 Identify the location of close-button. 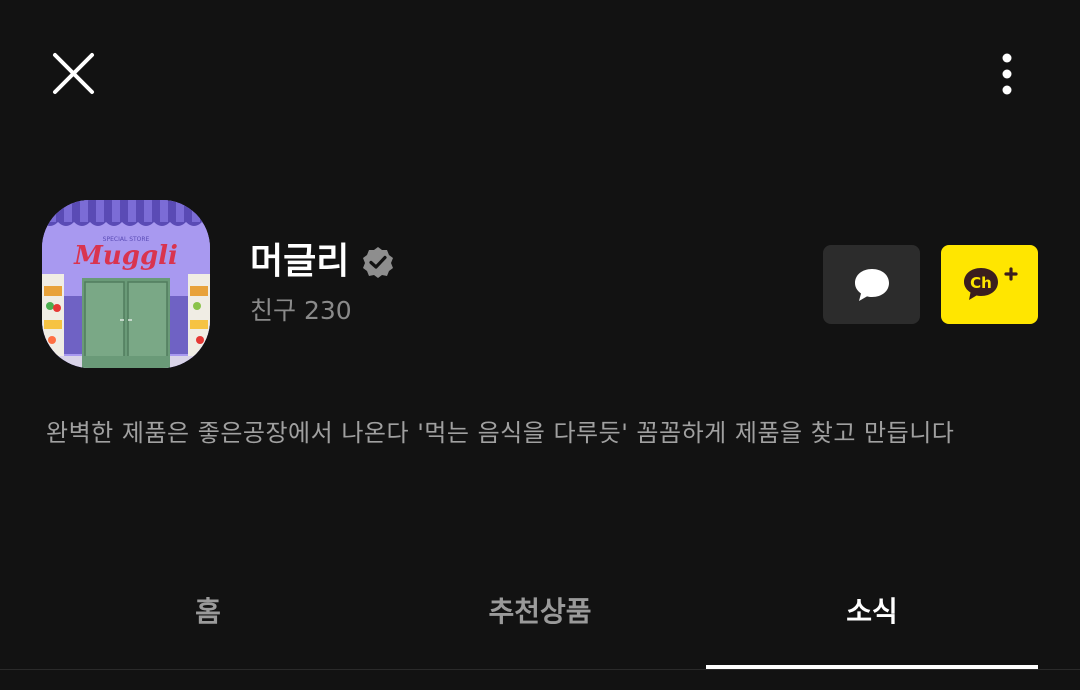
(74, 74).